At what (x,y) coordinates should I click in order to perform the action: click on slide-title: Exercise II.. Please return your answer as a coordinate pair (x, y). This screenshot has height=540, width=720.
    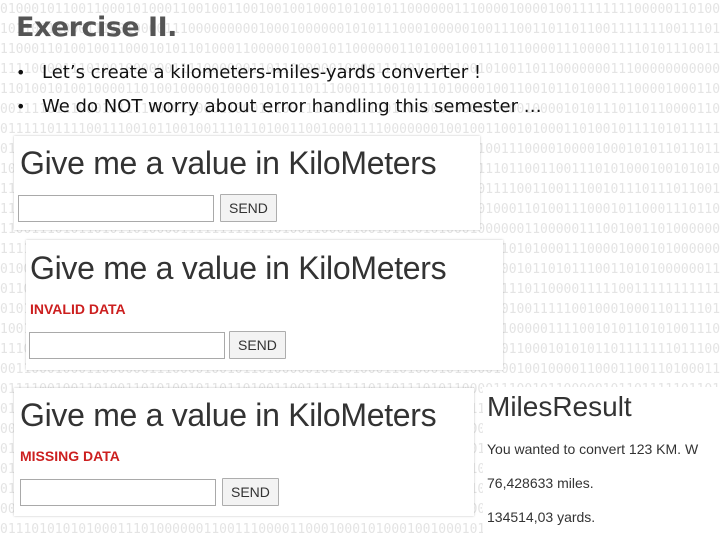
    Looking at the image, I should click on (96, 27).